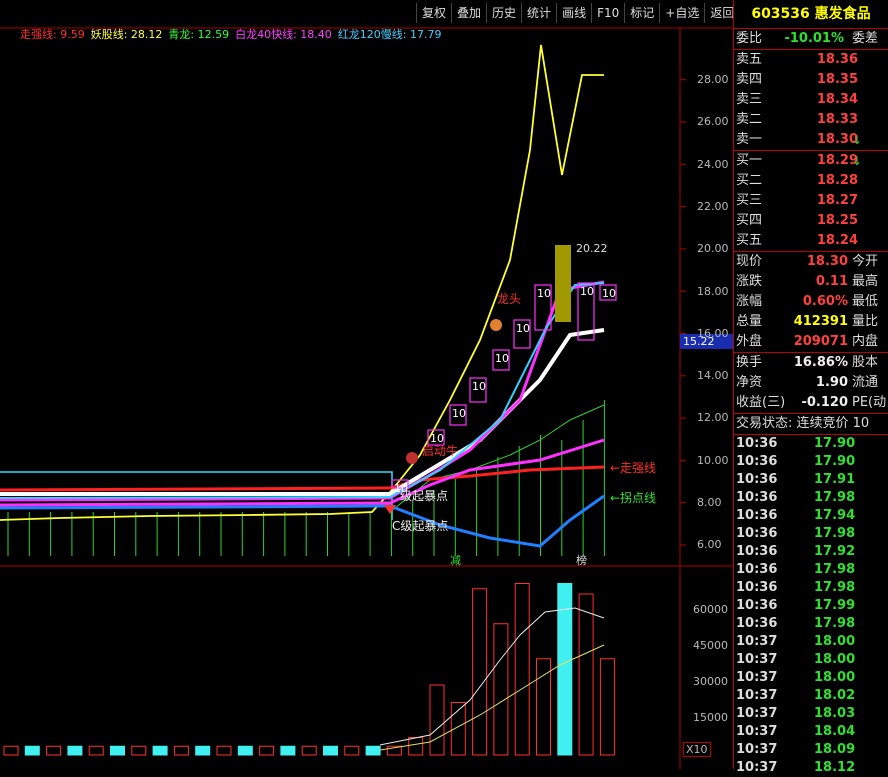 This screenshot has height=777, width=888. I want to click on volume-axis-label: 45000, so click(710, 645).